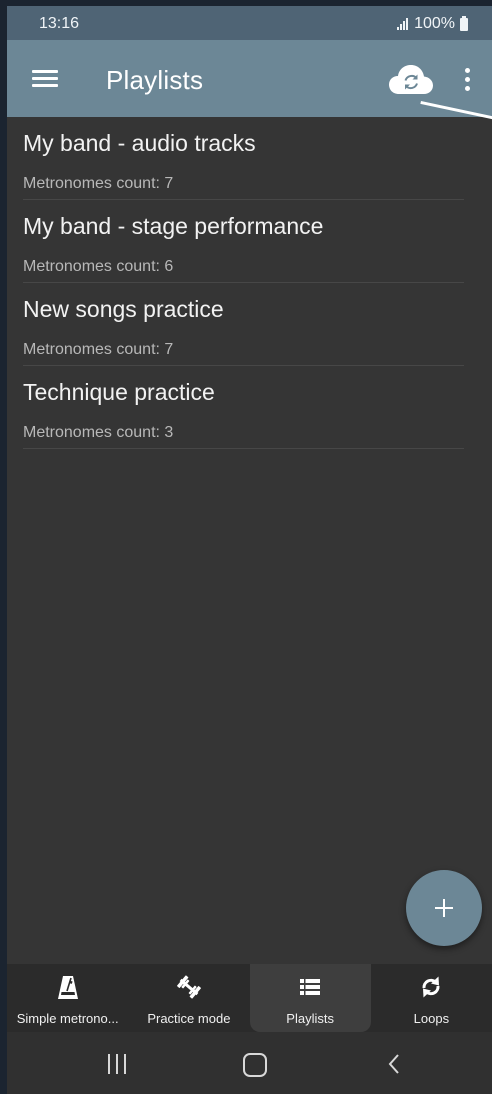 This screenshot has height=1094, width=492. I want to click on system-navigation-bar, so click(249, 1063).